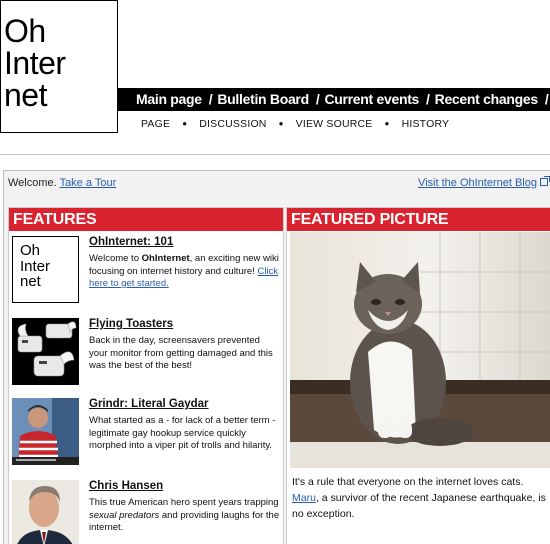  What do you see at coordinates (126, 486) in the screenshot?
I see `feature-title: Chris Hansen` at bounding box center [126, 486].